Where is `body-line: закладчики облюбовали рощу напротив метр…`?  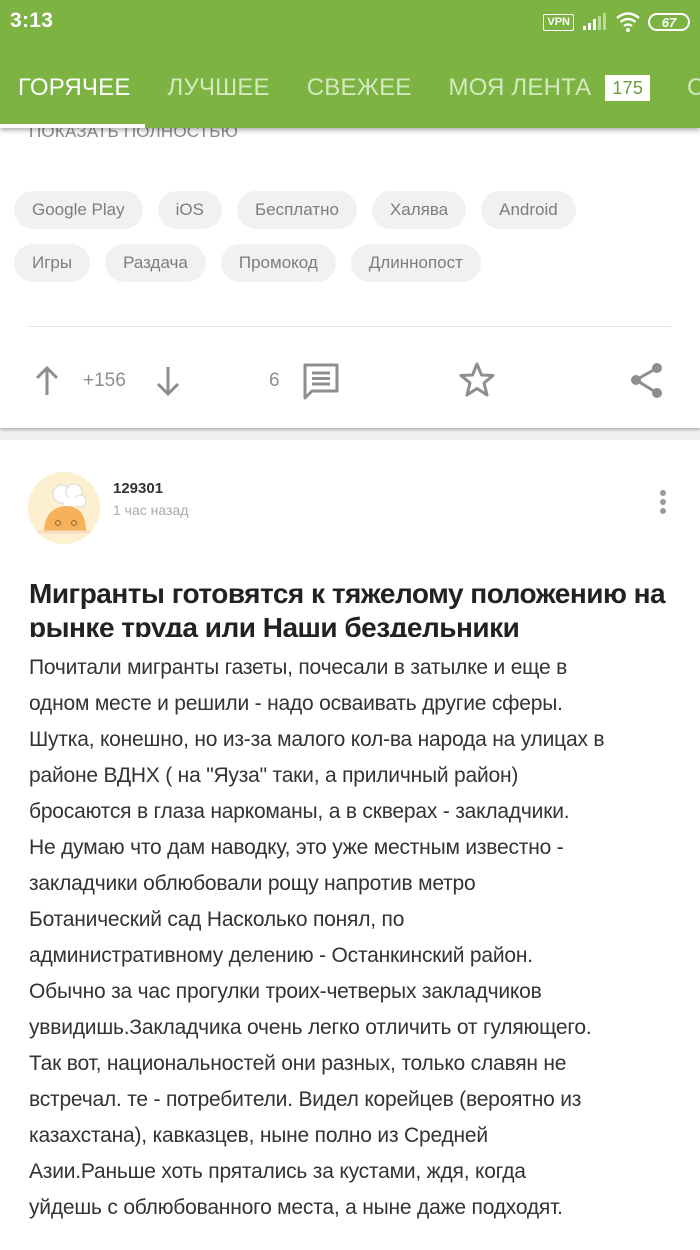
body-line: закладчики облюбовали рощу напротив метр… is located at coordinates (252, 883).